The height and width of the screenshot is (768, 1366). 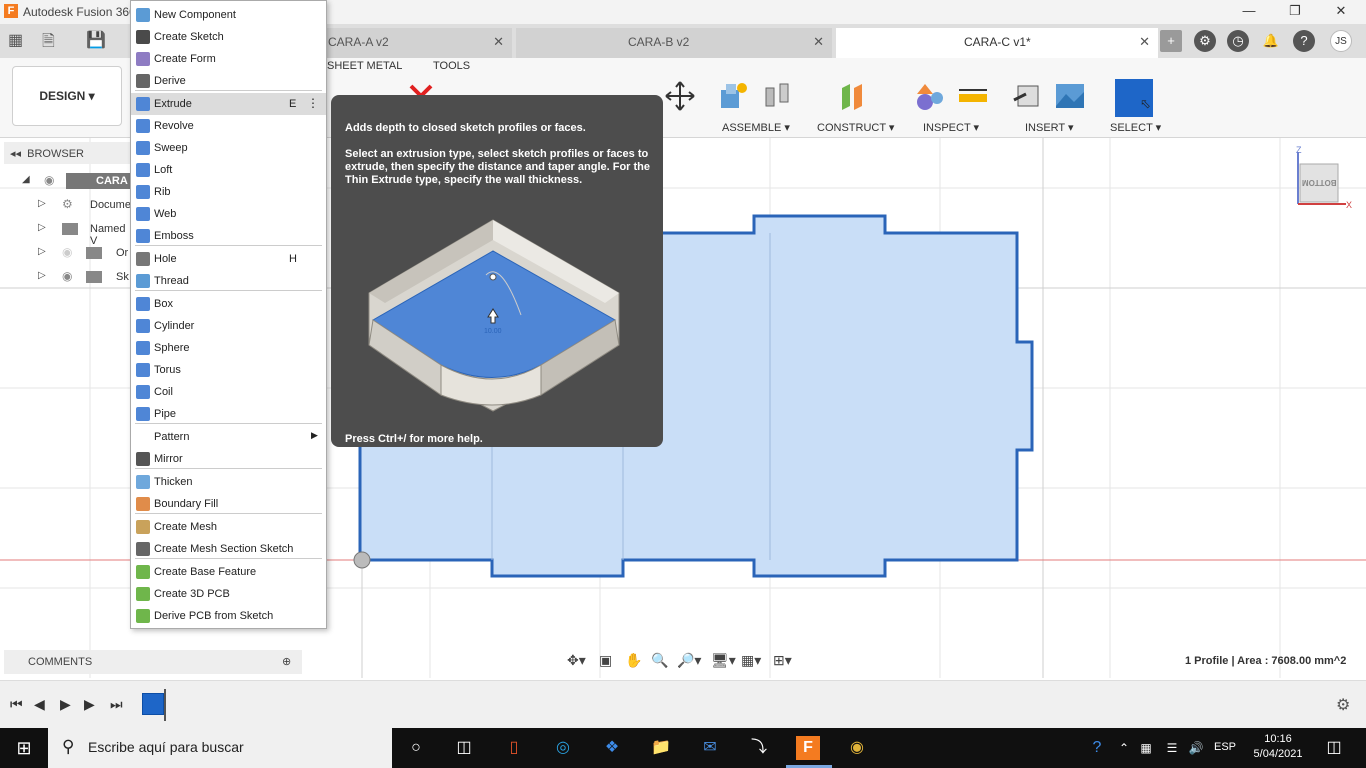 What do you see at coordinates (1097, 748) in the screenshot?
I see `help-tray-icon: ?` at bounding box center [1097, 748].